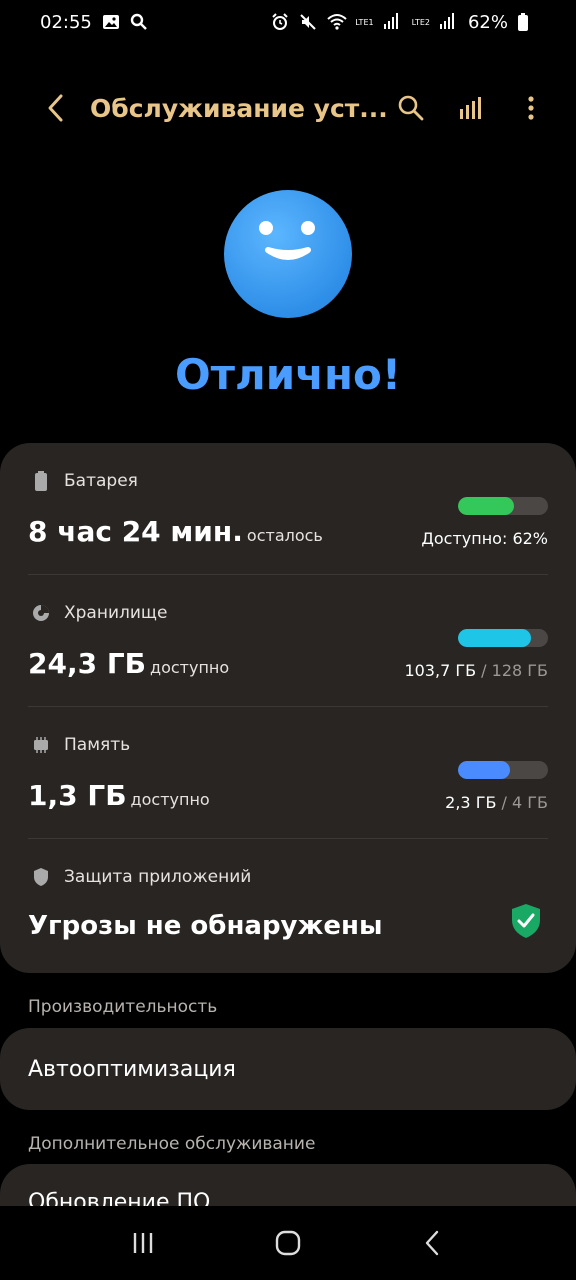 The width and height of the screenshot is (576, 1280). I want to click on navigation-bar, so click(288, 1243).